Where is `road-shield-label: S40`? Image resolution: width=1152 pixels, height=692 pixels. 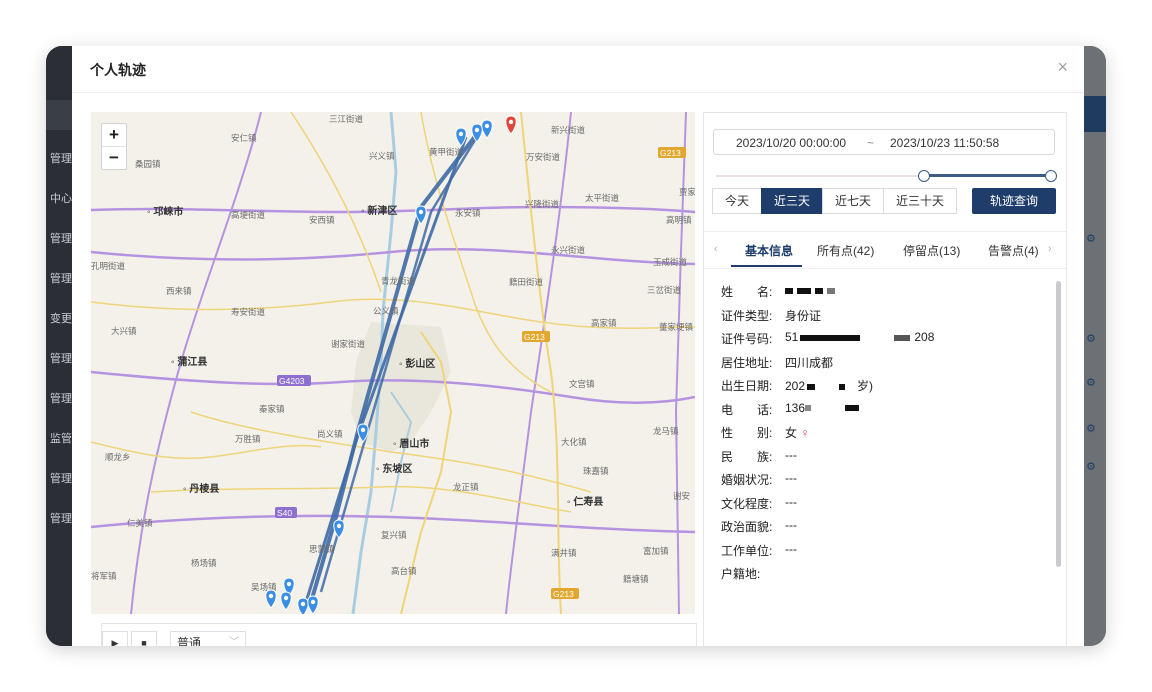
road-shield-label: S40 is located at coordinates (284, 513).